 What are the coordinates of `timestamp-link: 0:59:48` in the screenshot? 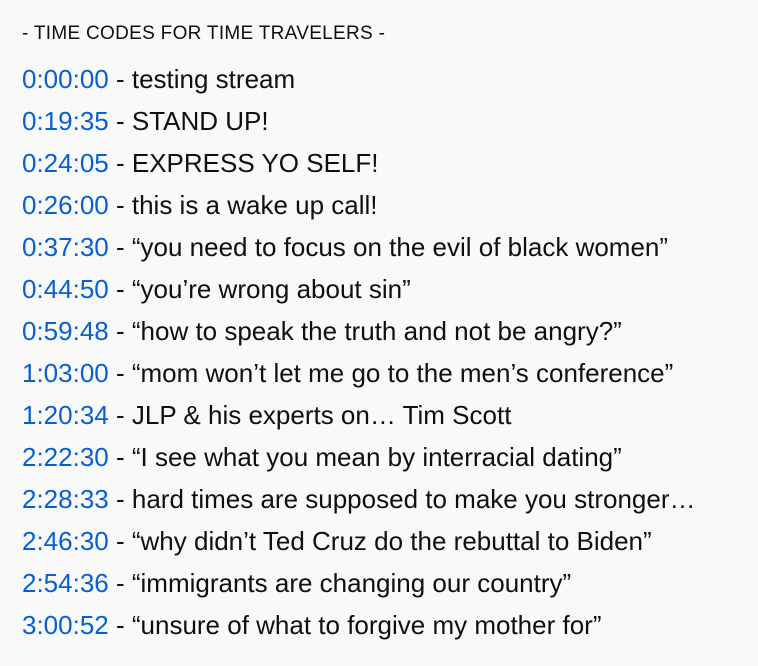 It's located at (65, 331).